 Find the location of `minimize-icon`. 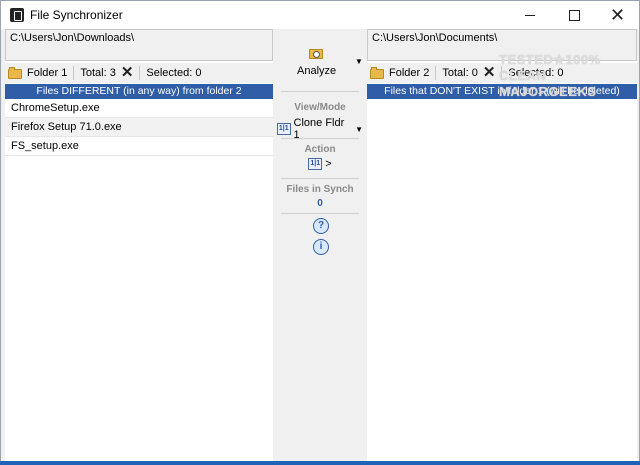

minimize-icon is located at coordinates (529, 15).